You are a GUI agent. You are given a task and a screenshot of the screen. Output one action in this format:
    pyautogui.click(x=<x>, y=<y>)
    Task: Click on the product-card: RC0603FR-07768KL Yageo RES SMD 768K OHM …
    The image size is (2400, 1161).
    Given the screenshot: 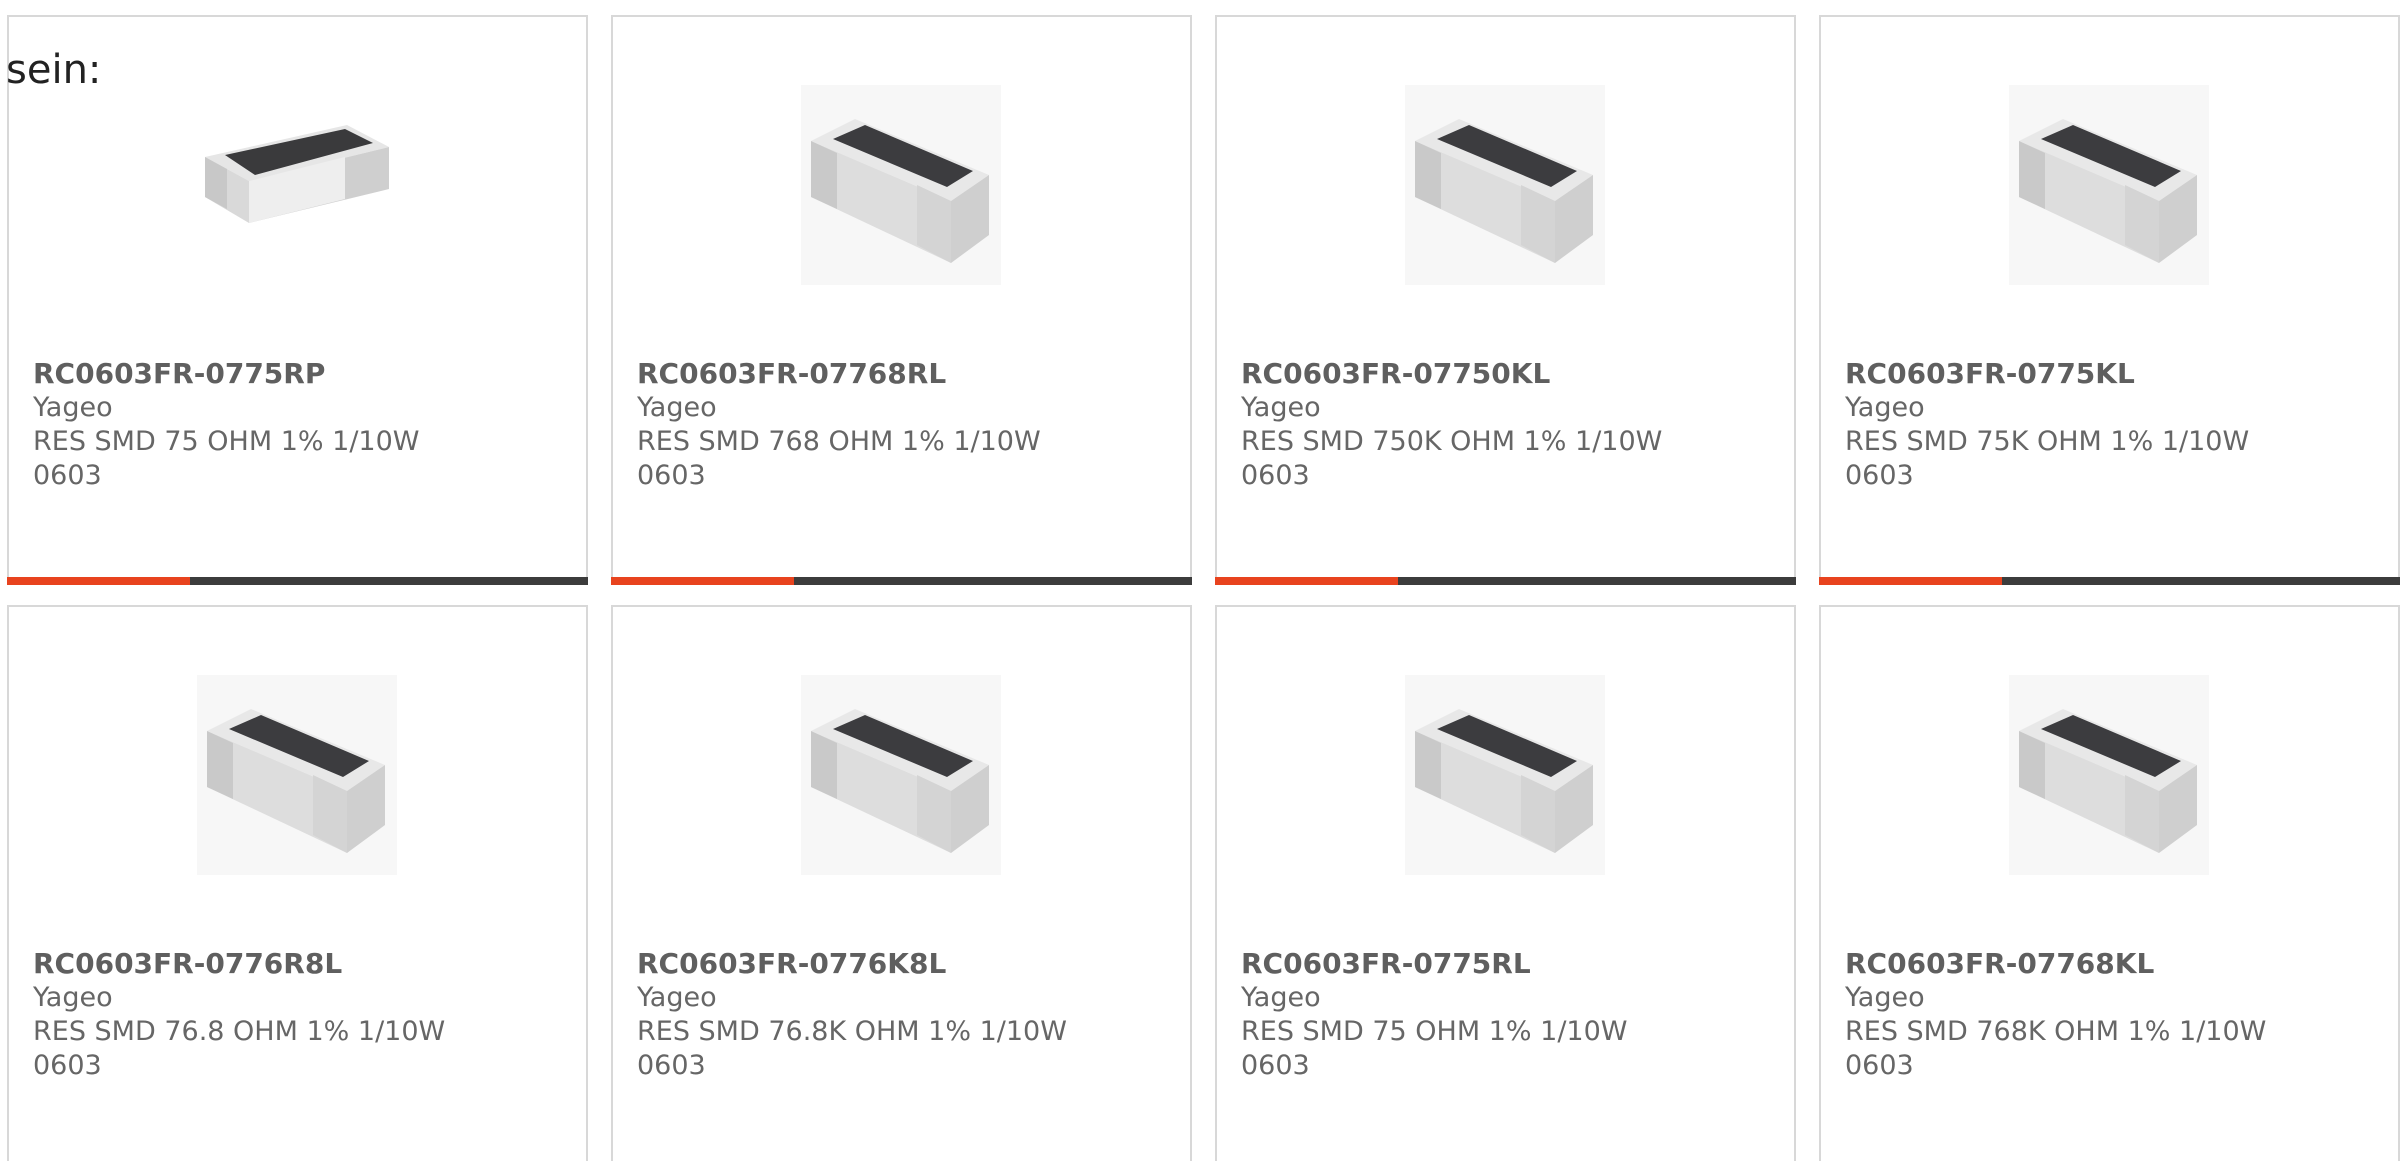 What is the action you would take?
    pyautogui.click(x=2109, y=883)
    